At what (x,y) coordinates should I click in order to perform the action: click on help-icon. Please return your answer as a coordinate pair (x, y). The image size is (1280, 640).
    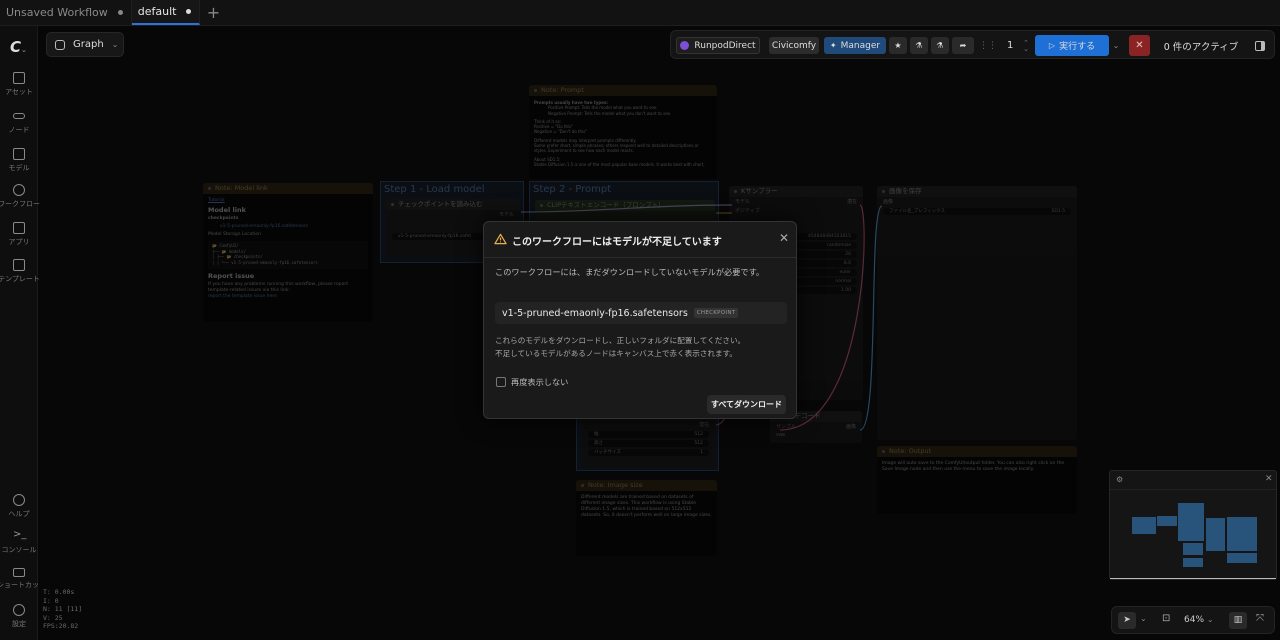
    Looking at the image, I should click on (19, 500).